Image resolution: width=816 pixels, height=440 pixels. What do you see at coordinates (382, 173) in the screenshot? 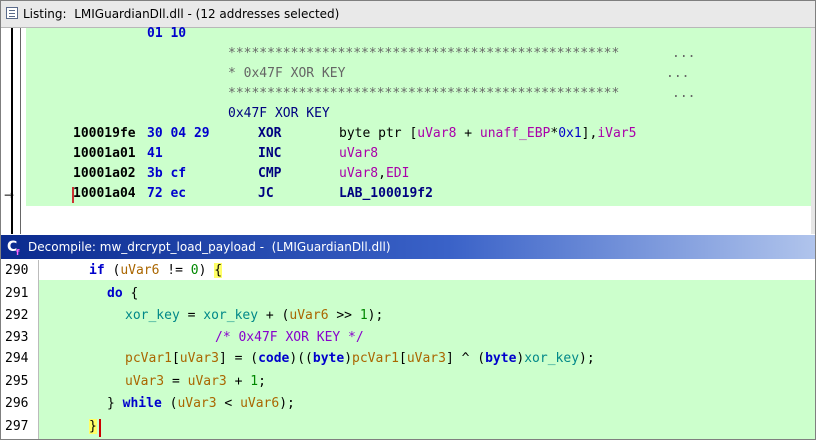
I see `operand-text: ,` at bounding box center [382, 173].